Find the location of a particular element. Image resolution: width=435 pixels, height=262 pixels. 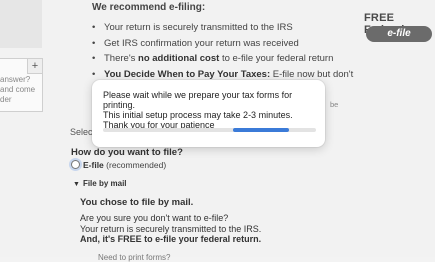

file-method-question: How do you want to file? is located at coordinates (127, 152).